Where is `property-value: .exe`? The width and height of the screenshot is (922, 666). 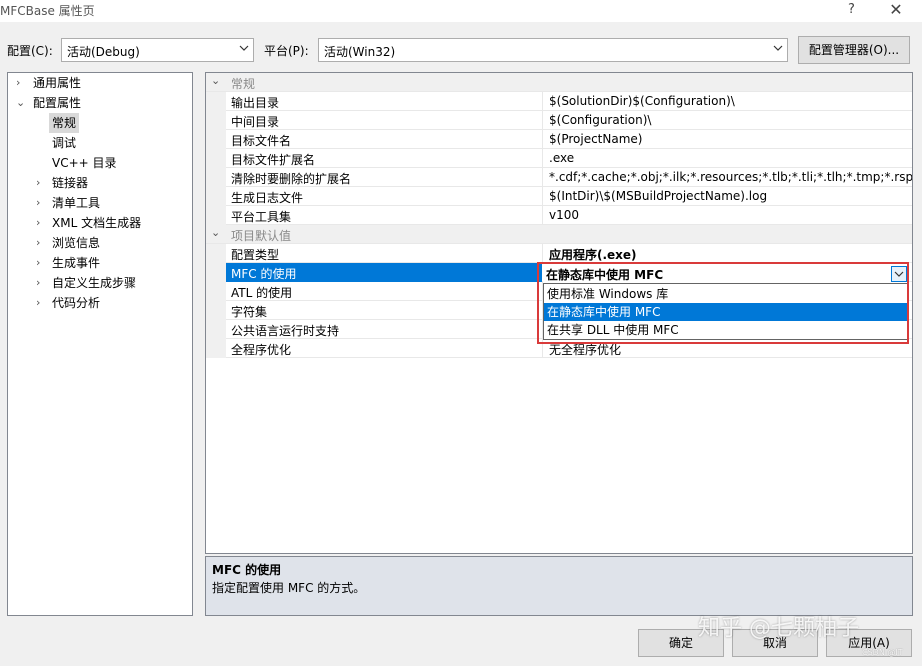 property-value: .exe is located at coordinates (562, 158).